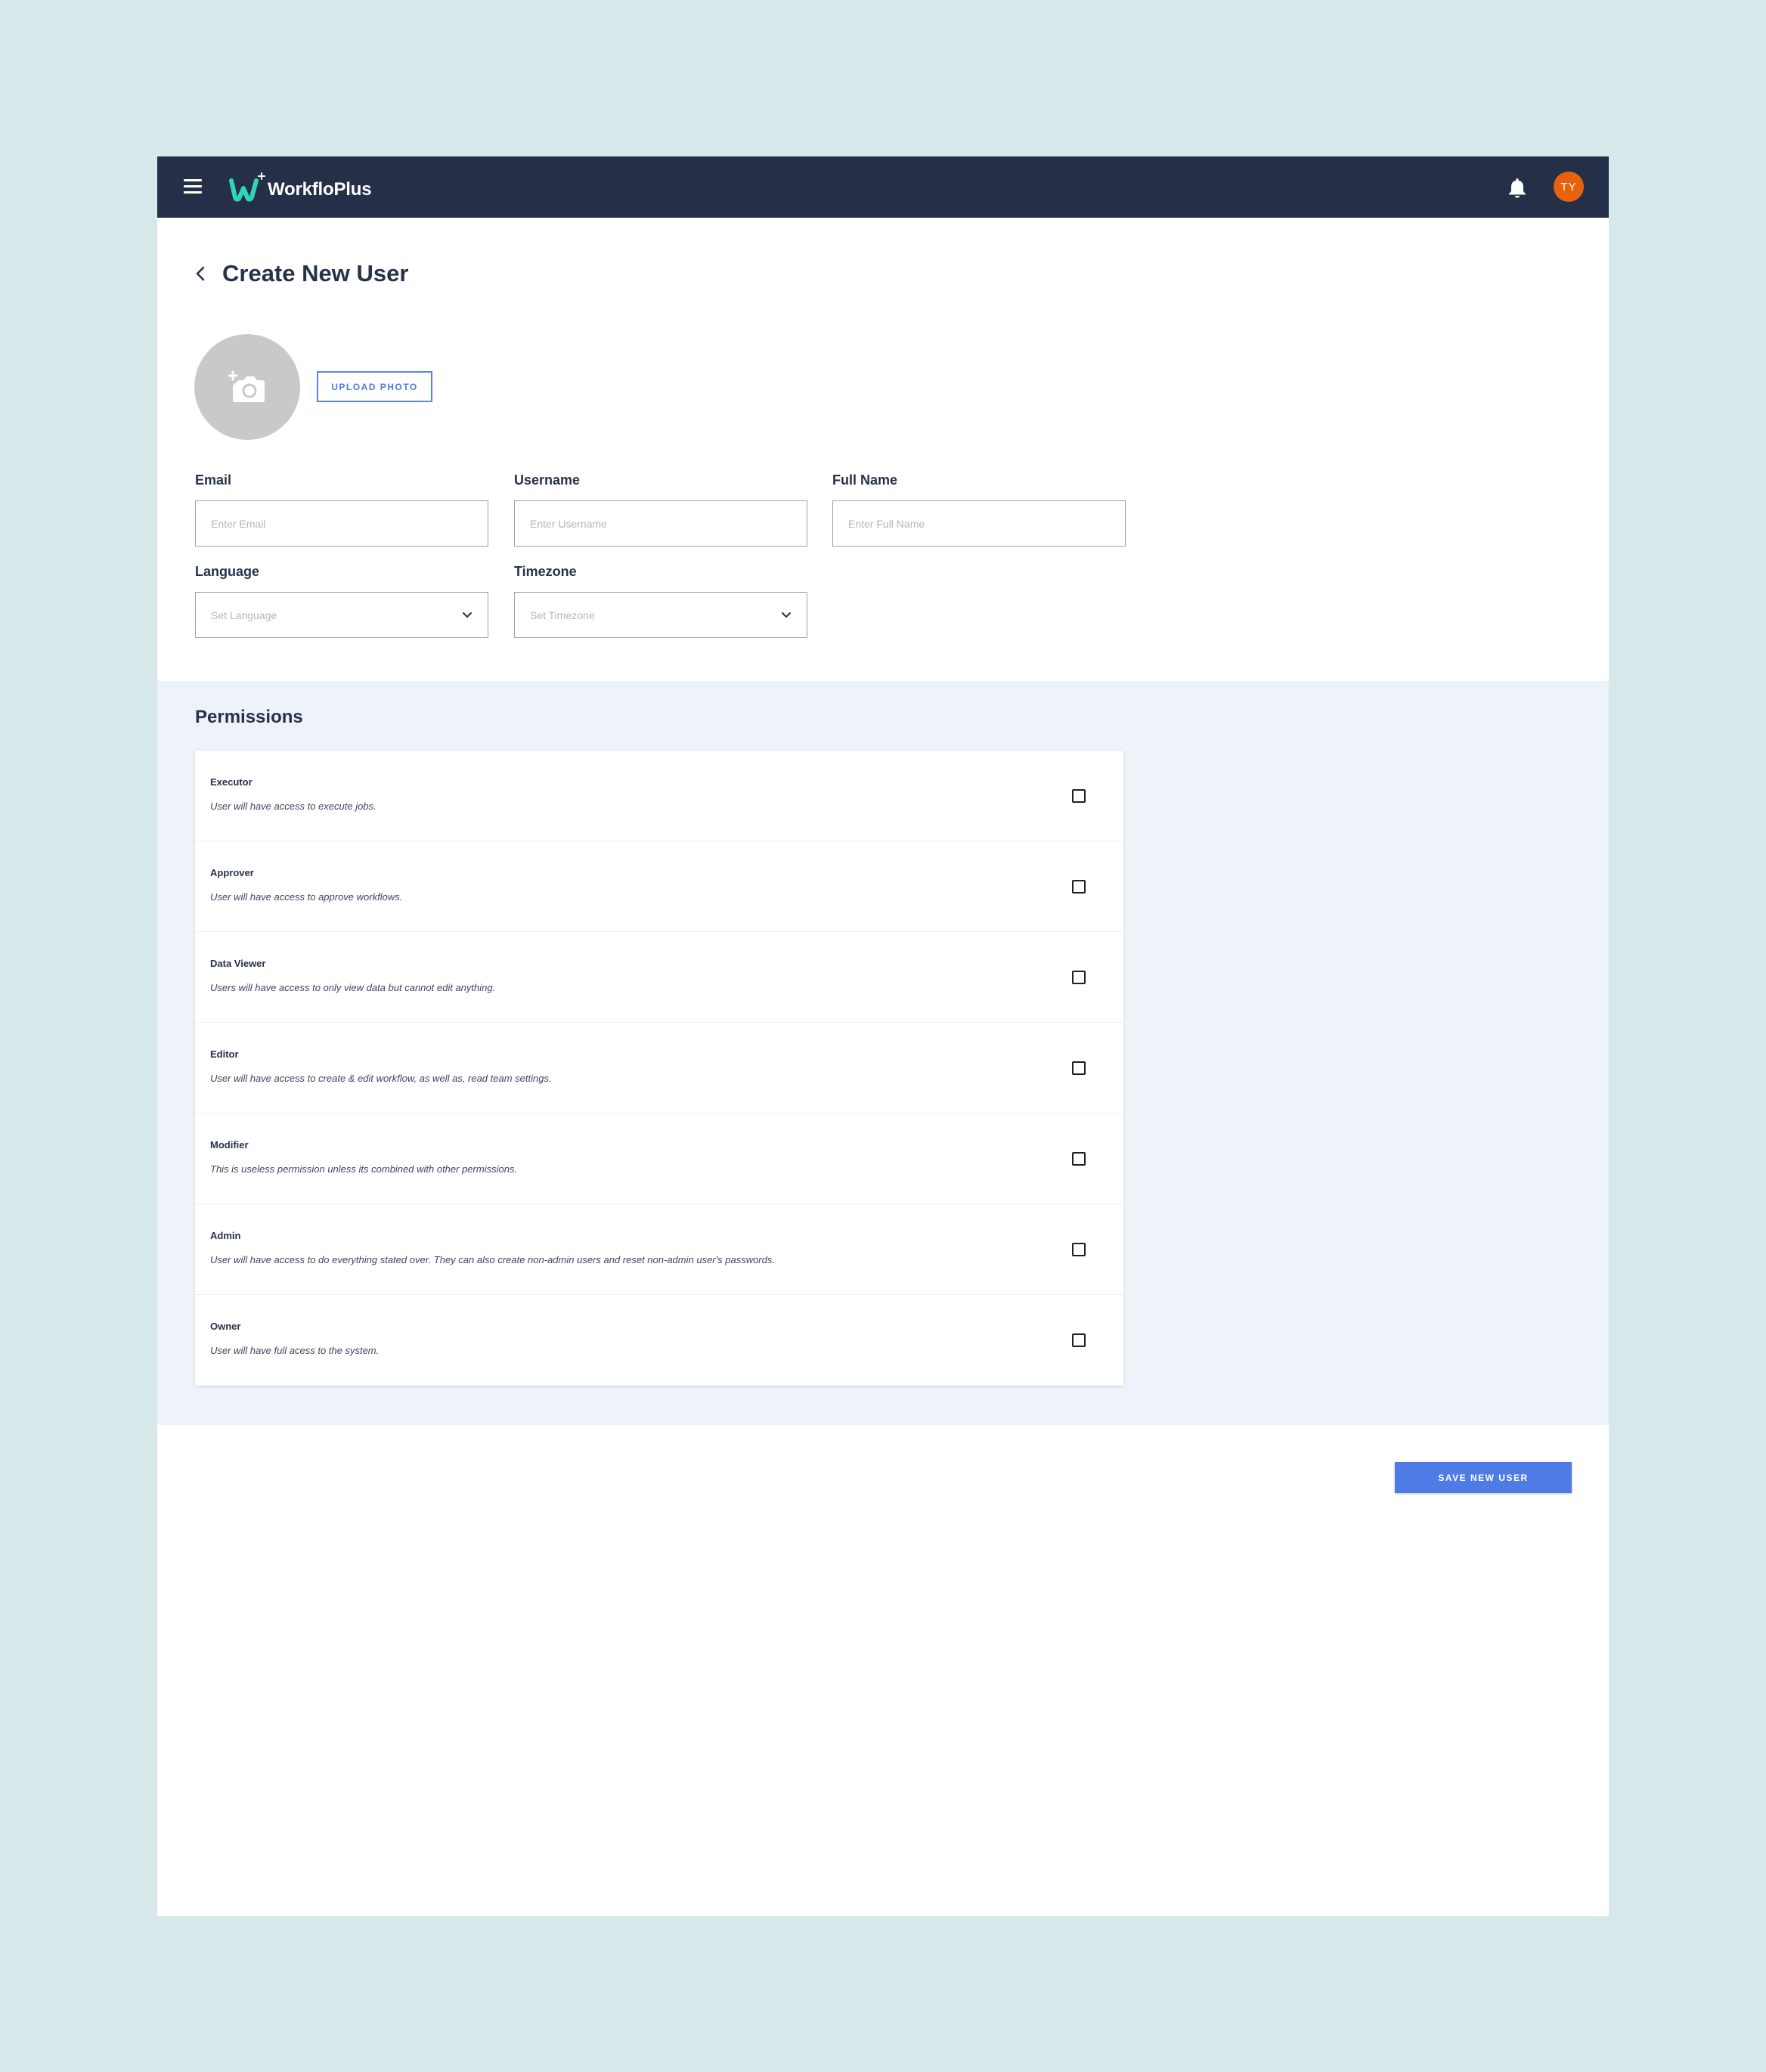 The image size is (1766, 2072). What do you see at coordinates (375, 387) in the screenshot?
I see `upload-photo-button: UPLOAD PHOTO` at bounding box center [375, 387].